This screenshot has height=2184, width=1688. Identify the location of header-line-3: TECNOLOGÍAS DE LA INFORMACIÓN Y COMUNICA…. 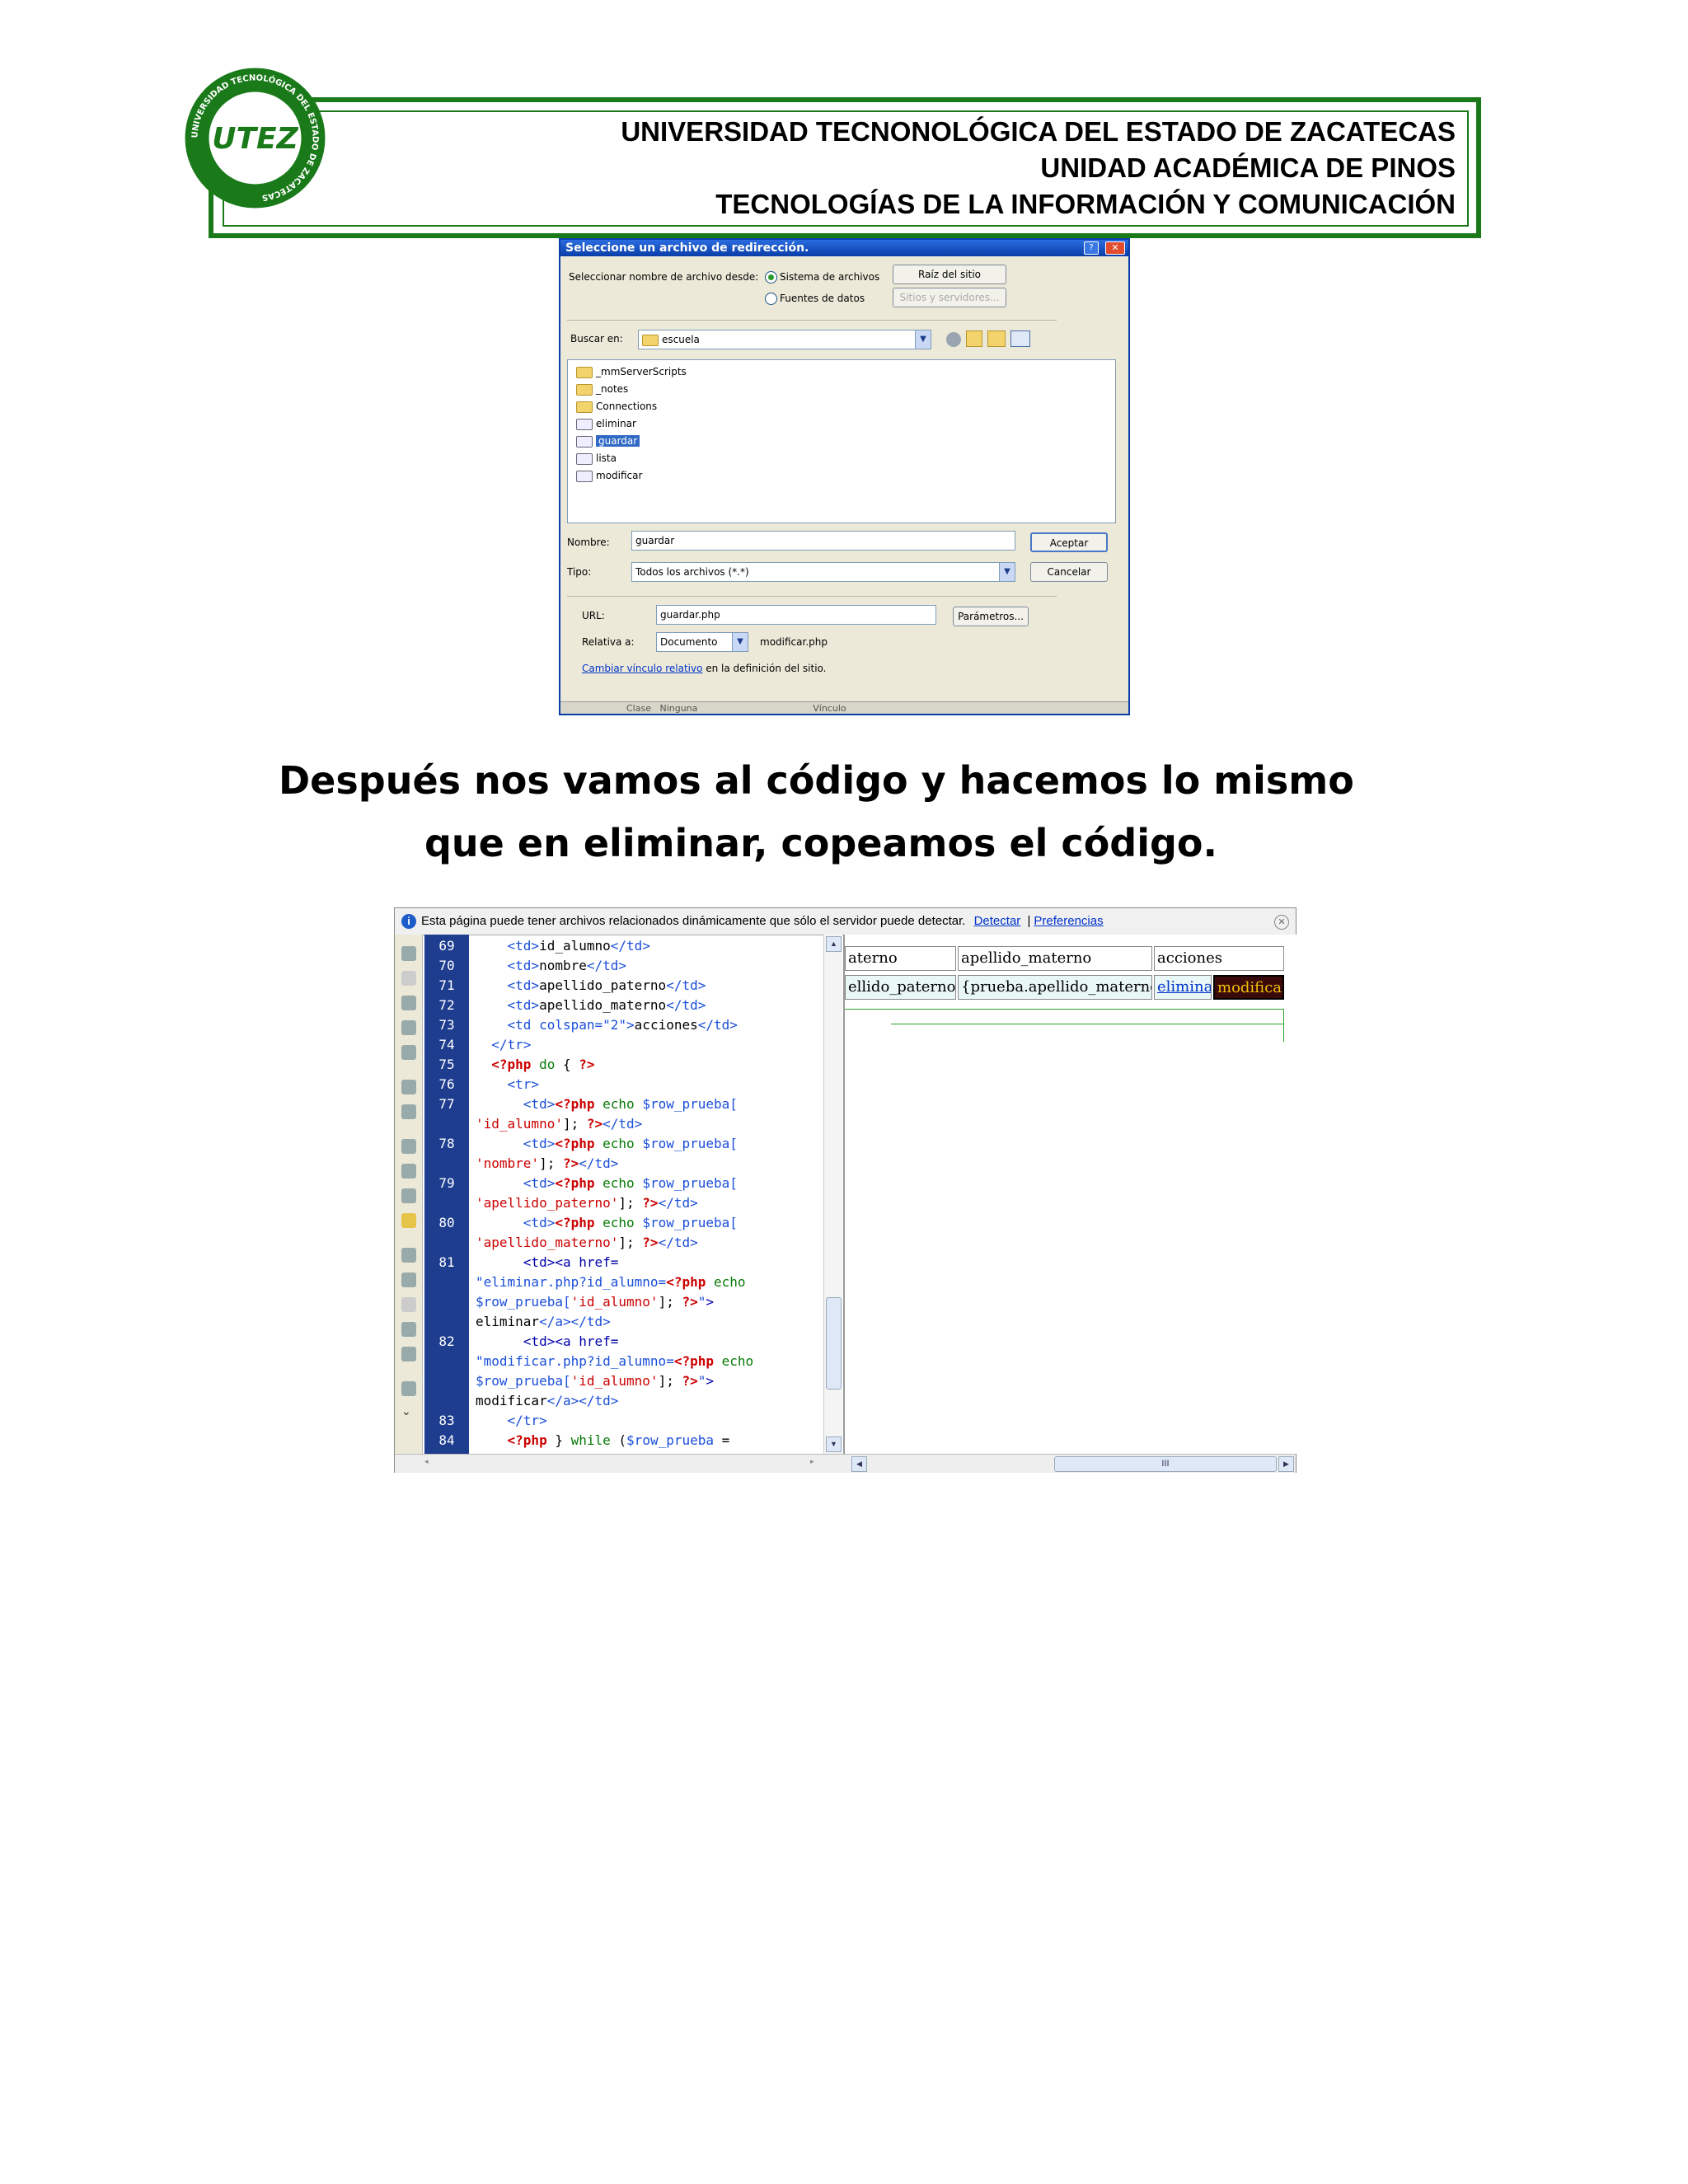
(1085, 204).